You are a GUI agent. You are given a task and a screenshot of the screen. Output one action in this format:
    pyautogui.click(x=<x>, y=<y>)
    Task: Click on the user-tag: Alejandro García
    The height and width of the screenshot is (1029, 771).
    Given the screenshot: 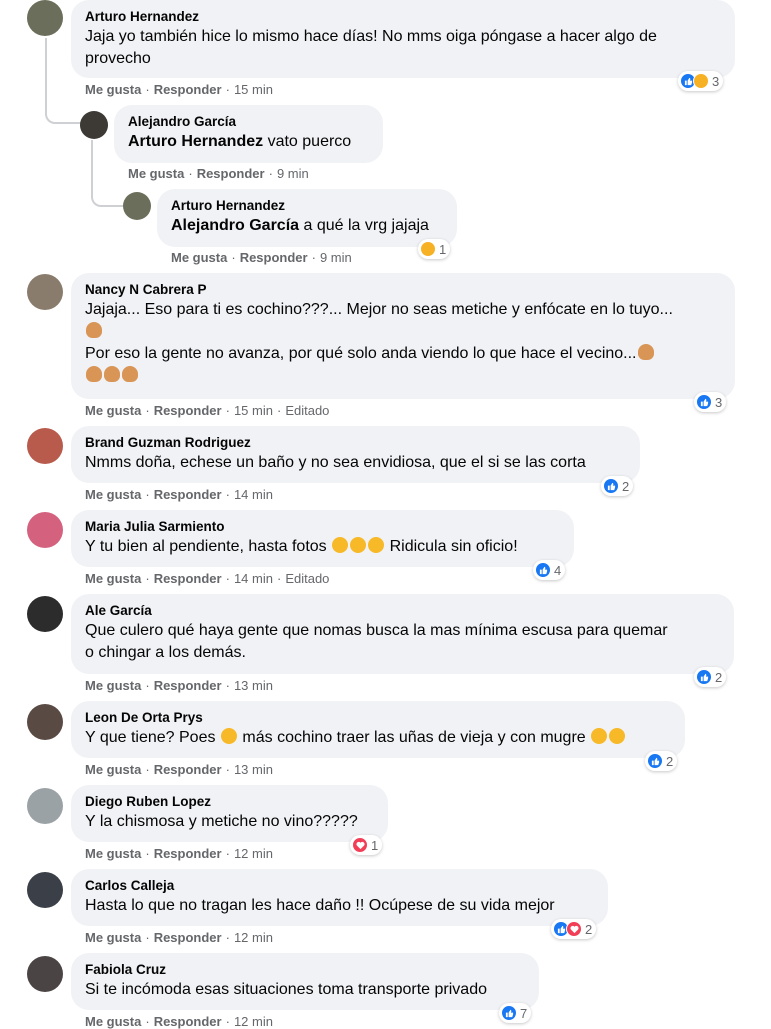 What is the action you would take?
    pyautogui.click(x=235, y=225)
    